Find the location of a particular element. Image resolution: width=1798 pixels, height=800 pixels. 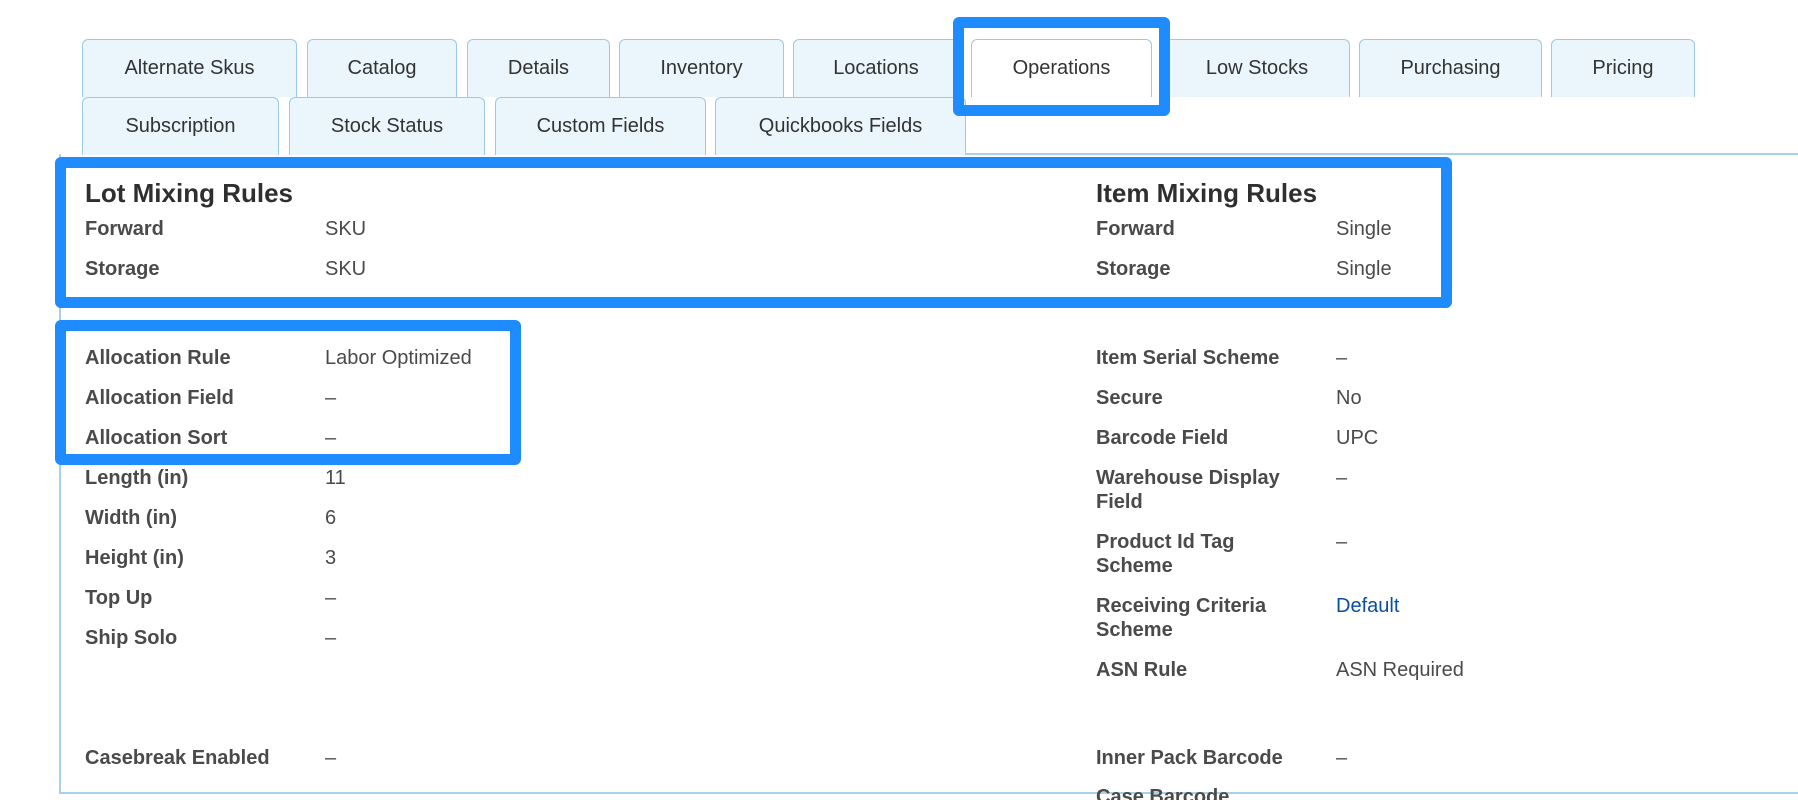

tab-details: Details is located at coordinates (538, 68).